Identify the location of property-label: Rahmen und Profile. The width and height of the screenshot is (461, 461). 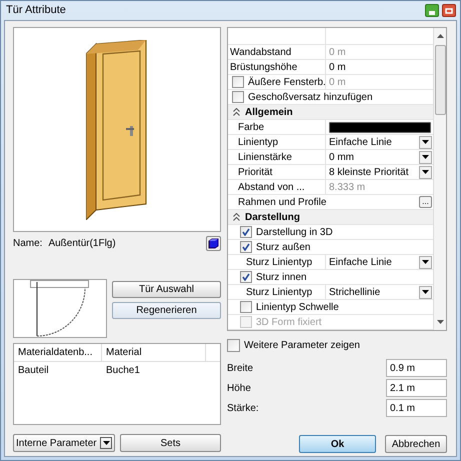
(282, 203).